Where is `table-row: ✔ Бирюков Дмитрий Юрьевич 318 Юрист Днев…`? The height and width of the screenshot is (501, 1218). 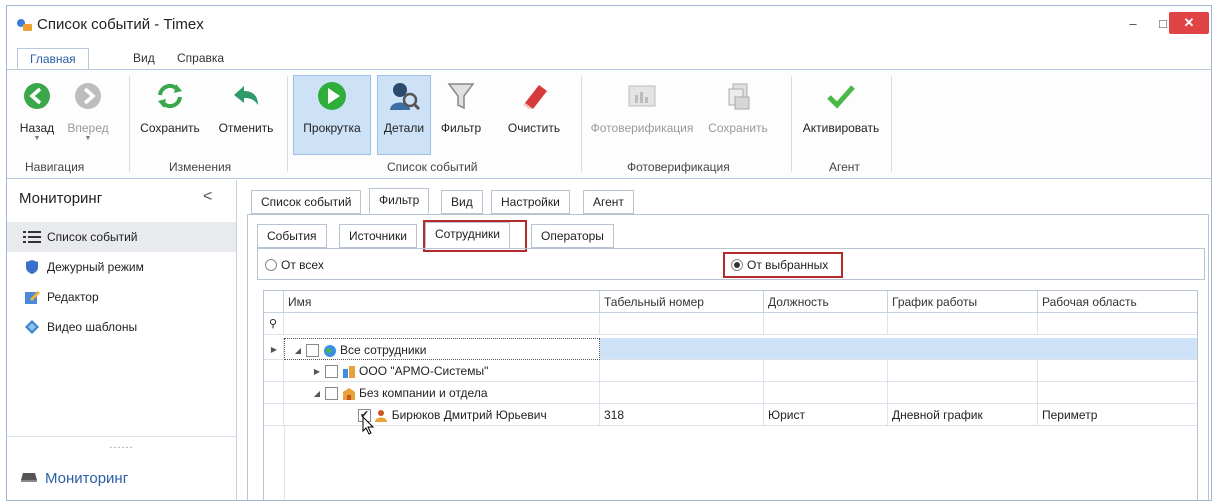 table-row: ✔ Бирюков Дмитрий Юрьевич 318 Юрист Днев… is located at coordinates (730, 415).